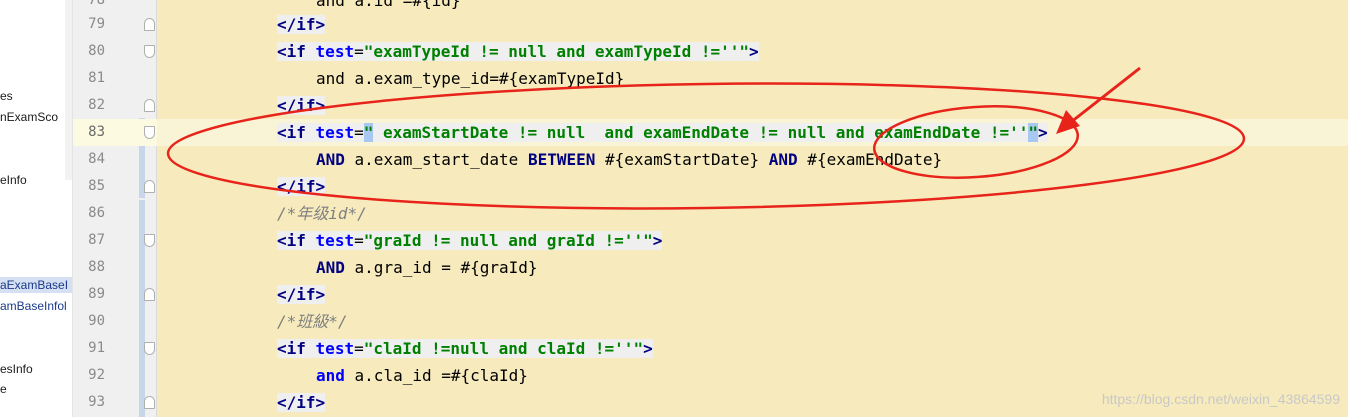  I want to click on tree-item: es, so click(6, 96).